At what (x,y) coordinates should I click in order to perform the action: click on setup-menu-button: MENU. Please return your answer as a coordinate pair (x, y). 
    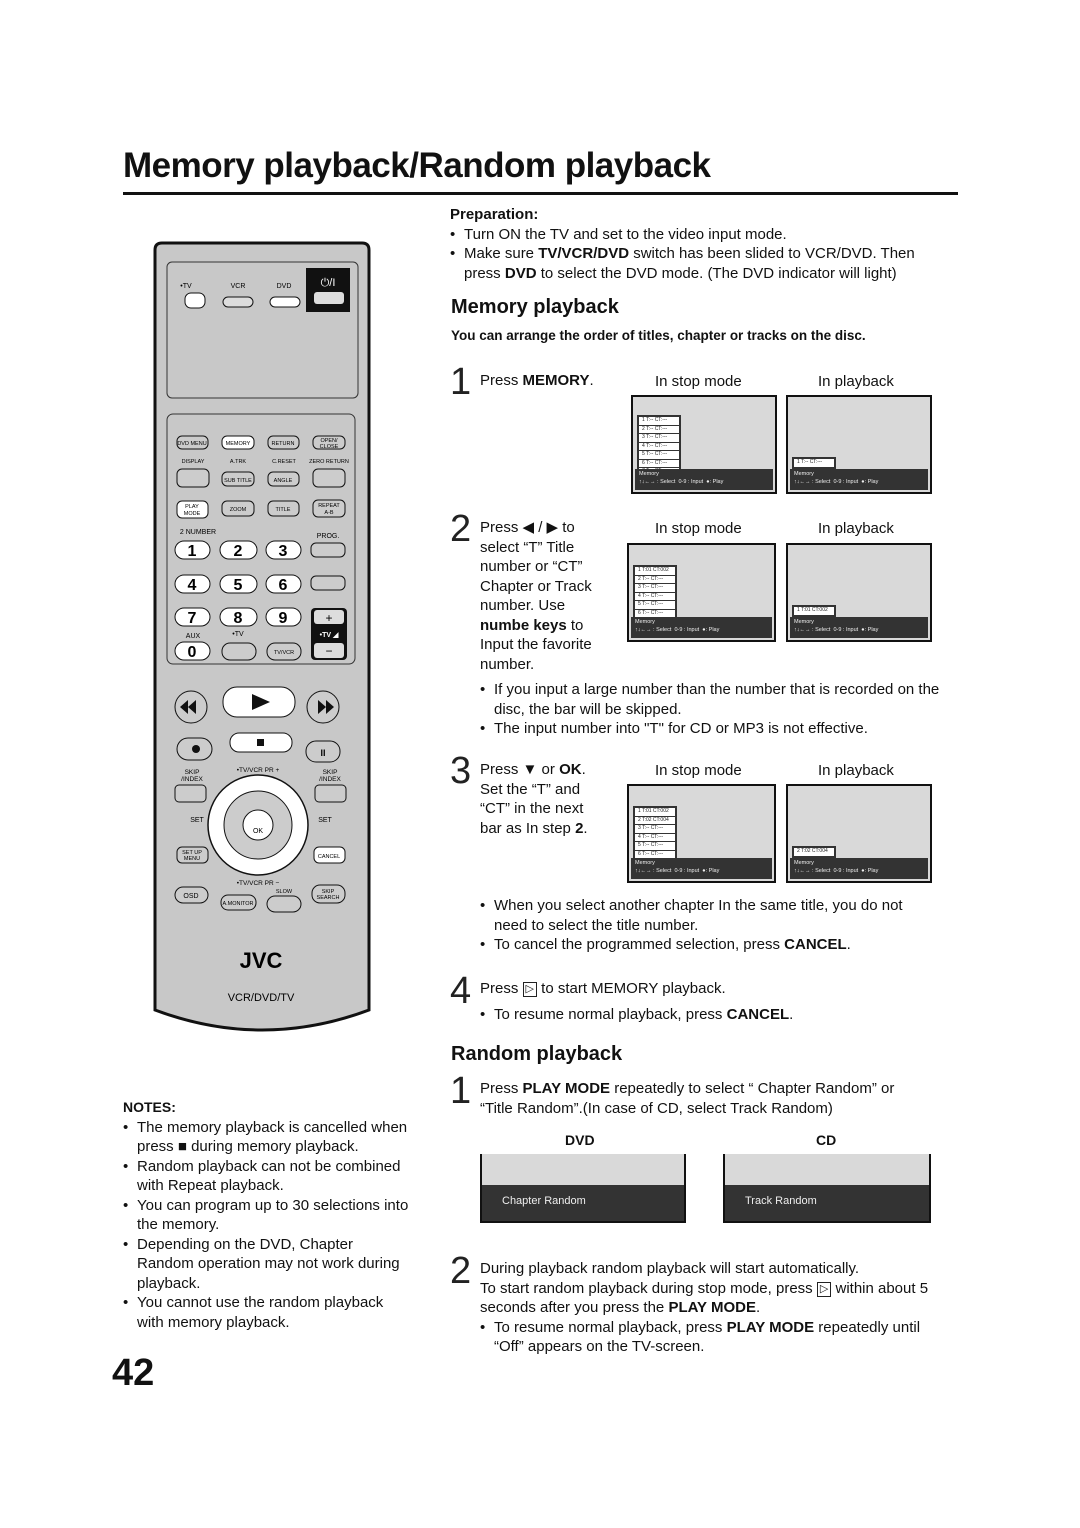
    Looking at the image, I should click on (192, 859).